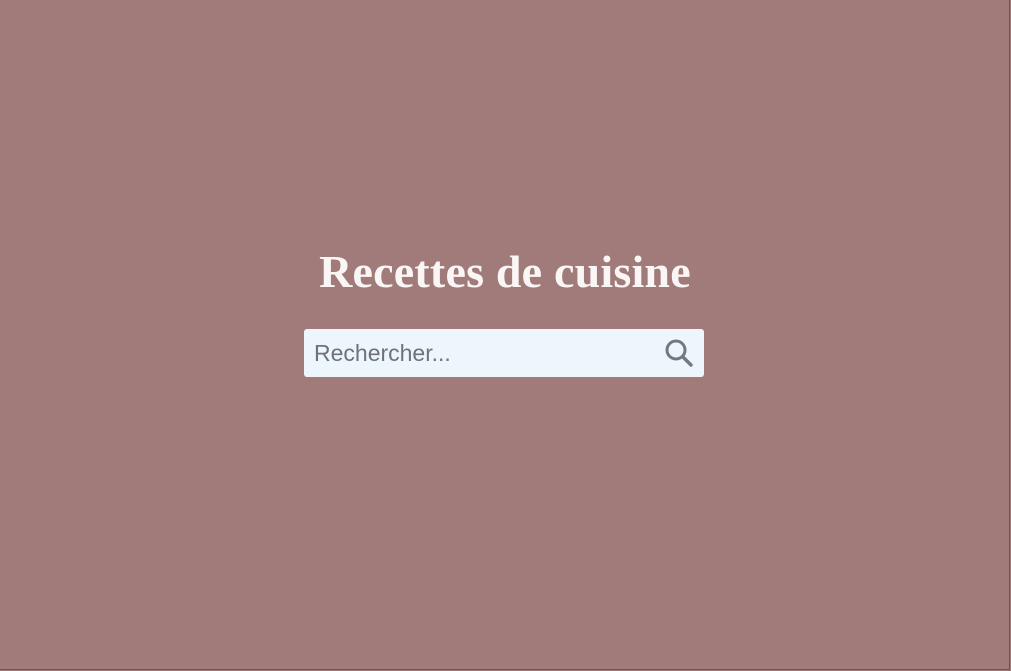 This screenshot has height=671, width=1011. Describe the element at coordinates (474, 353) in the screenshot. I see `search-input` at that location.